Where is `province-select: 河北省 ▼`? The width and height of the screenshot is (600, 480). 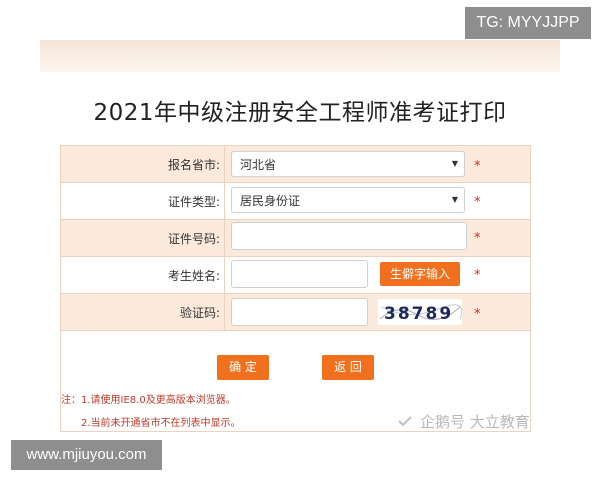
province-select: 河北省 ▼ is located at coordinates (348, 164).